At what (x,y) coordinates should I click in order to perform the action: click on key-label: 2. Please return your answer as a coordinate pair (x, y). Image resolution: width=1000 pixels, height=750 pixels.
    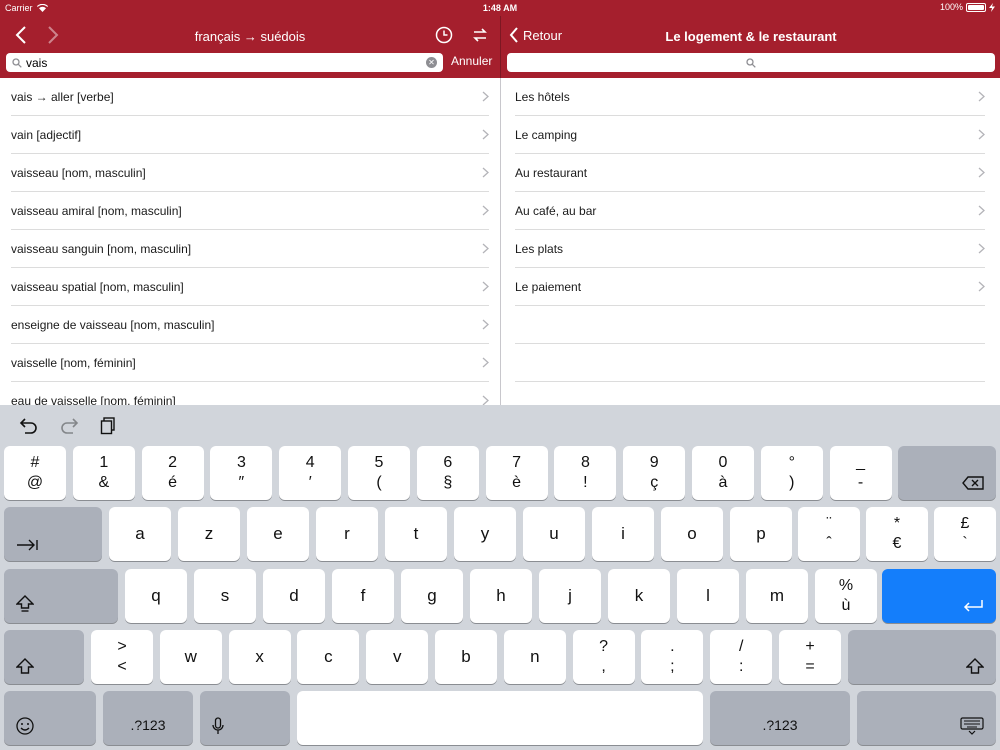
    Looking at the image, I should click on (173, 462).